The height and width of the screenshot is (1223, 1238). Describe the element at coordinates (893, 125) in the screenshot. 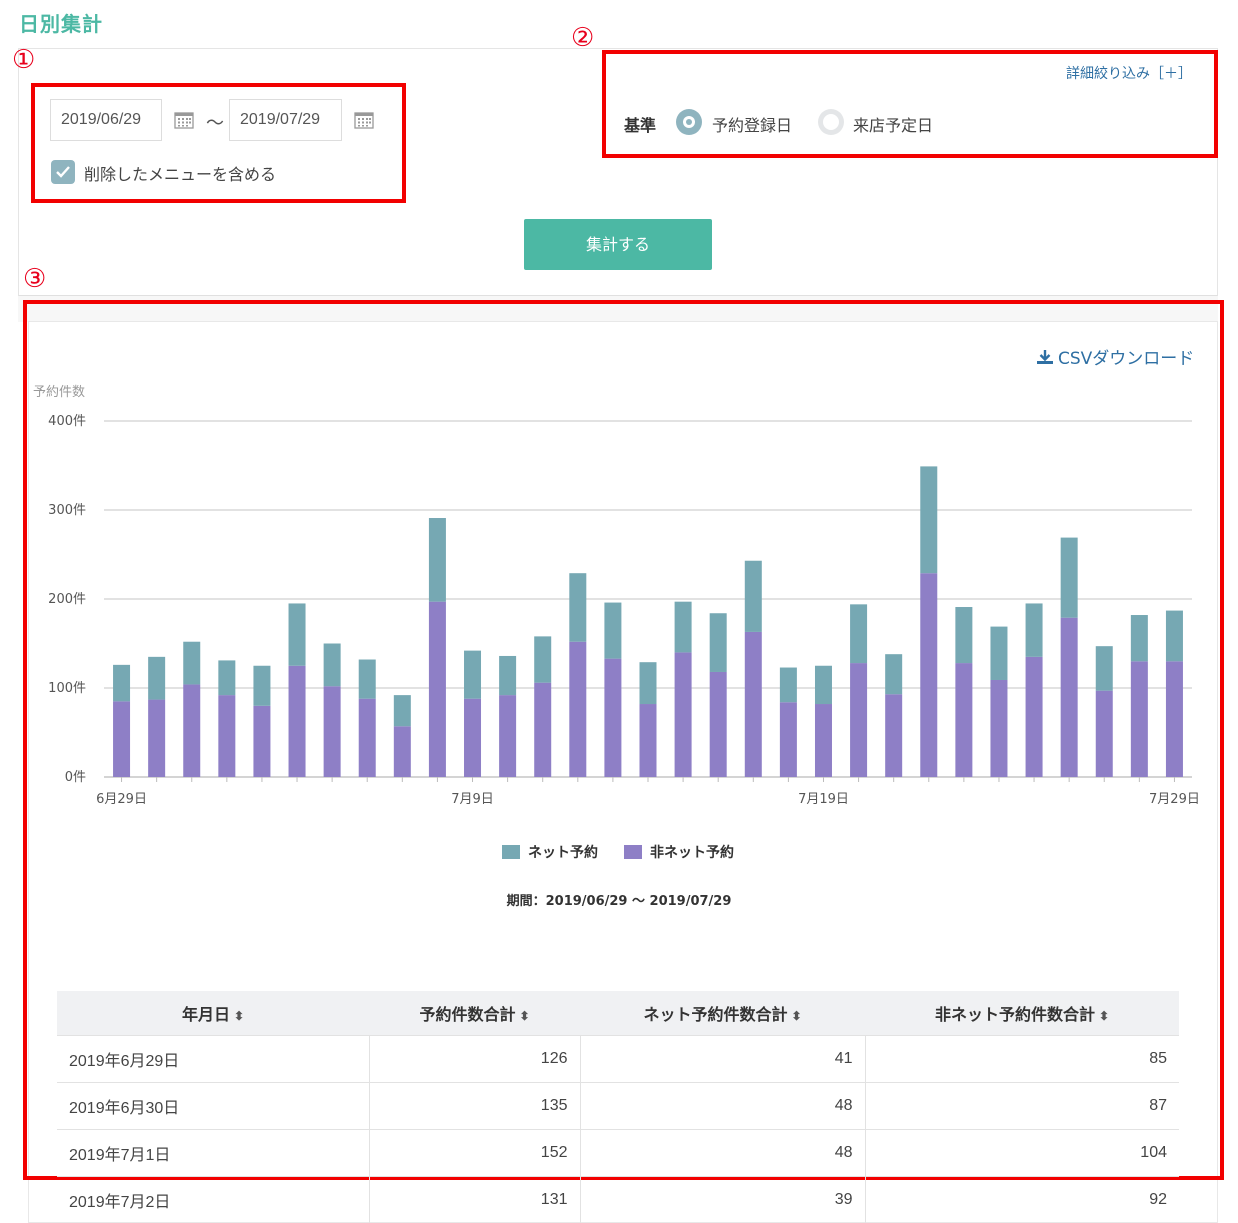

I see `basis-option-visit-date-label: 来店予定日` at that location.